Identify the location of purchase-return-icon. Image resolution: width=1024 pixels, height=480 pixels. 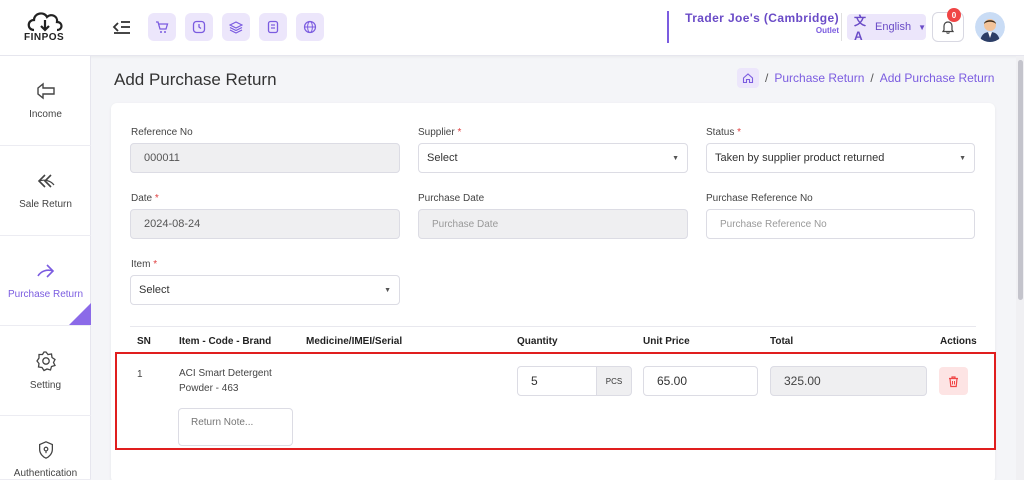
(45, 271).